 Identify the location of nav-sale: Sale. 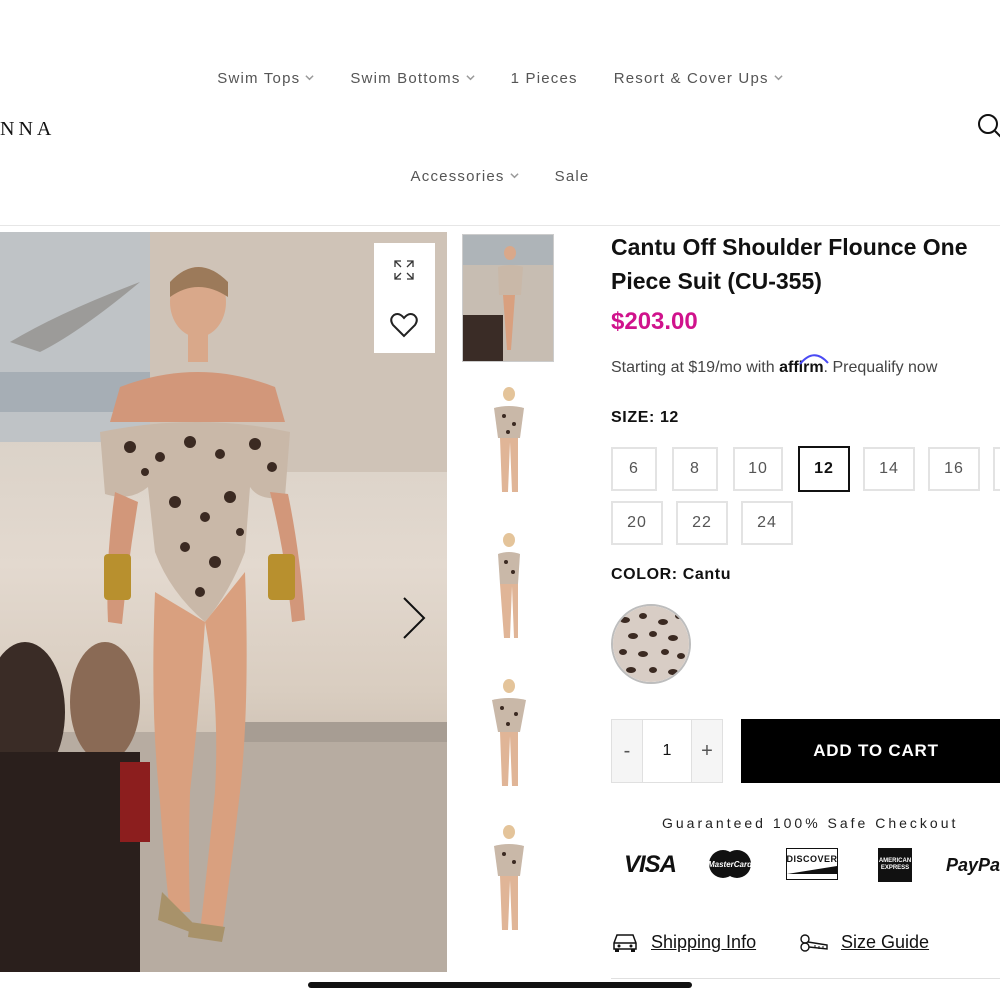
(572, 176).